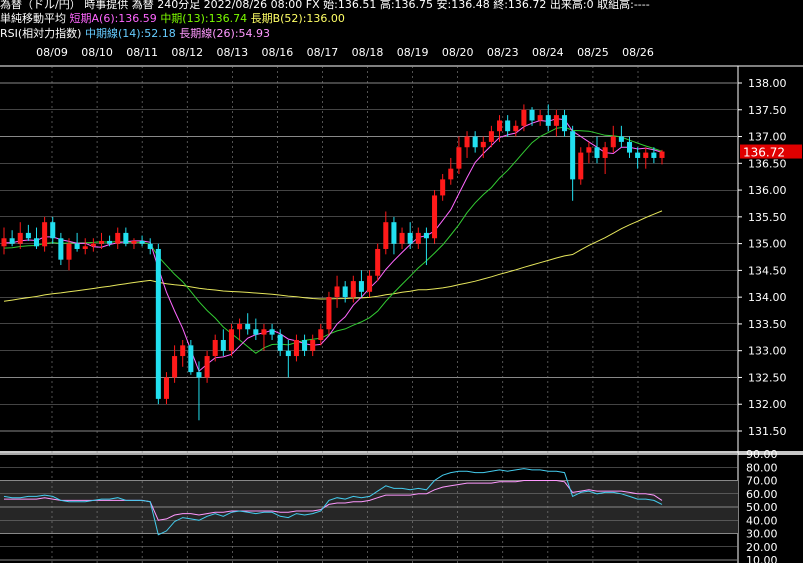 Image resolution: width=803 pixels, height=563 pixels. Describe the element at coordinates (413, 52) in the screenshot. I see `date-tick-label: 08/19` at that location.